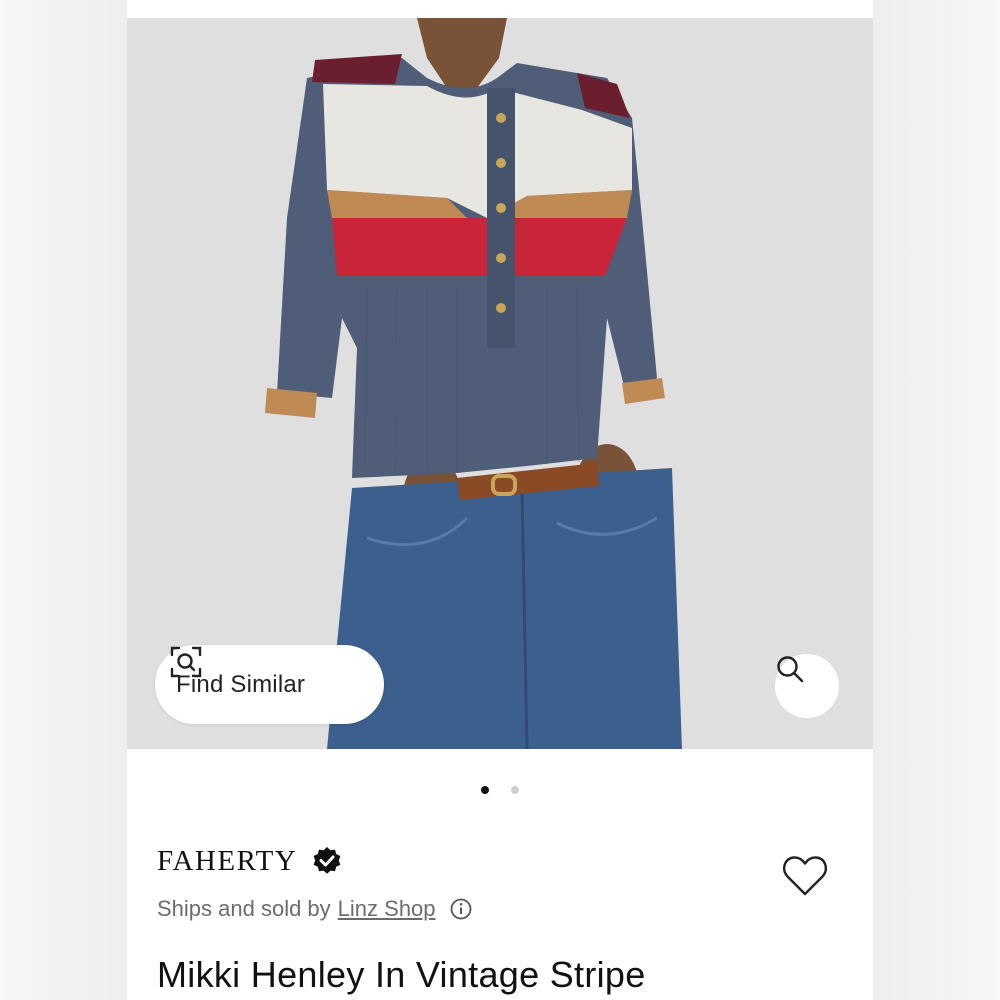 This screenshot has height=1000, width=1000. Describe the element at coordinates (186, 662) in the screenshot. I see `scan-search-icon` at that location.